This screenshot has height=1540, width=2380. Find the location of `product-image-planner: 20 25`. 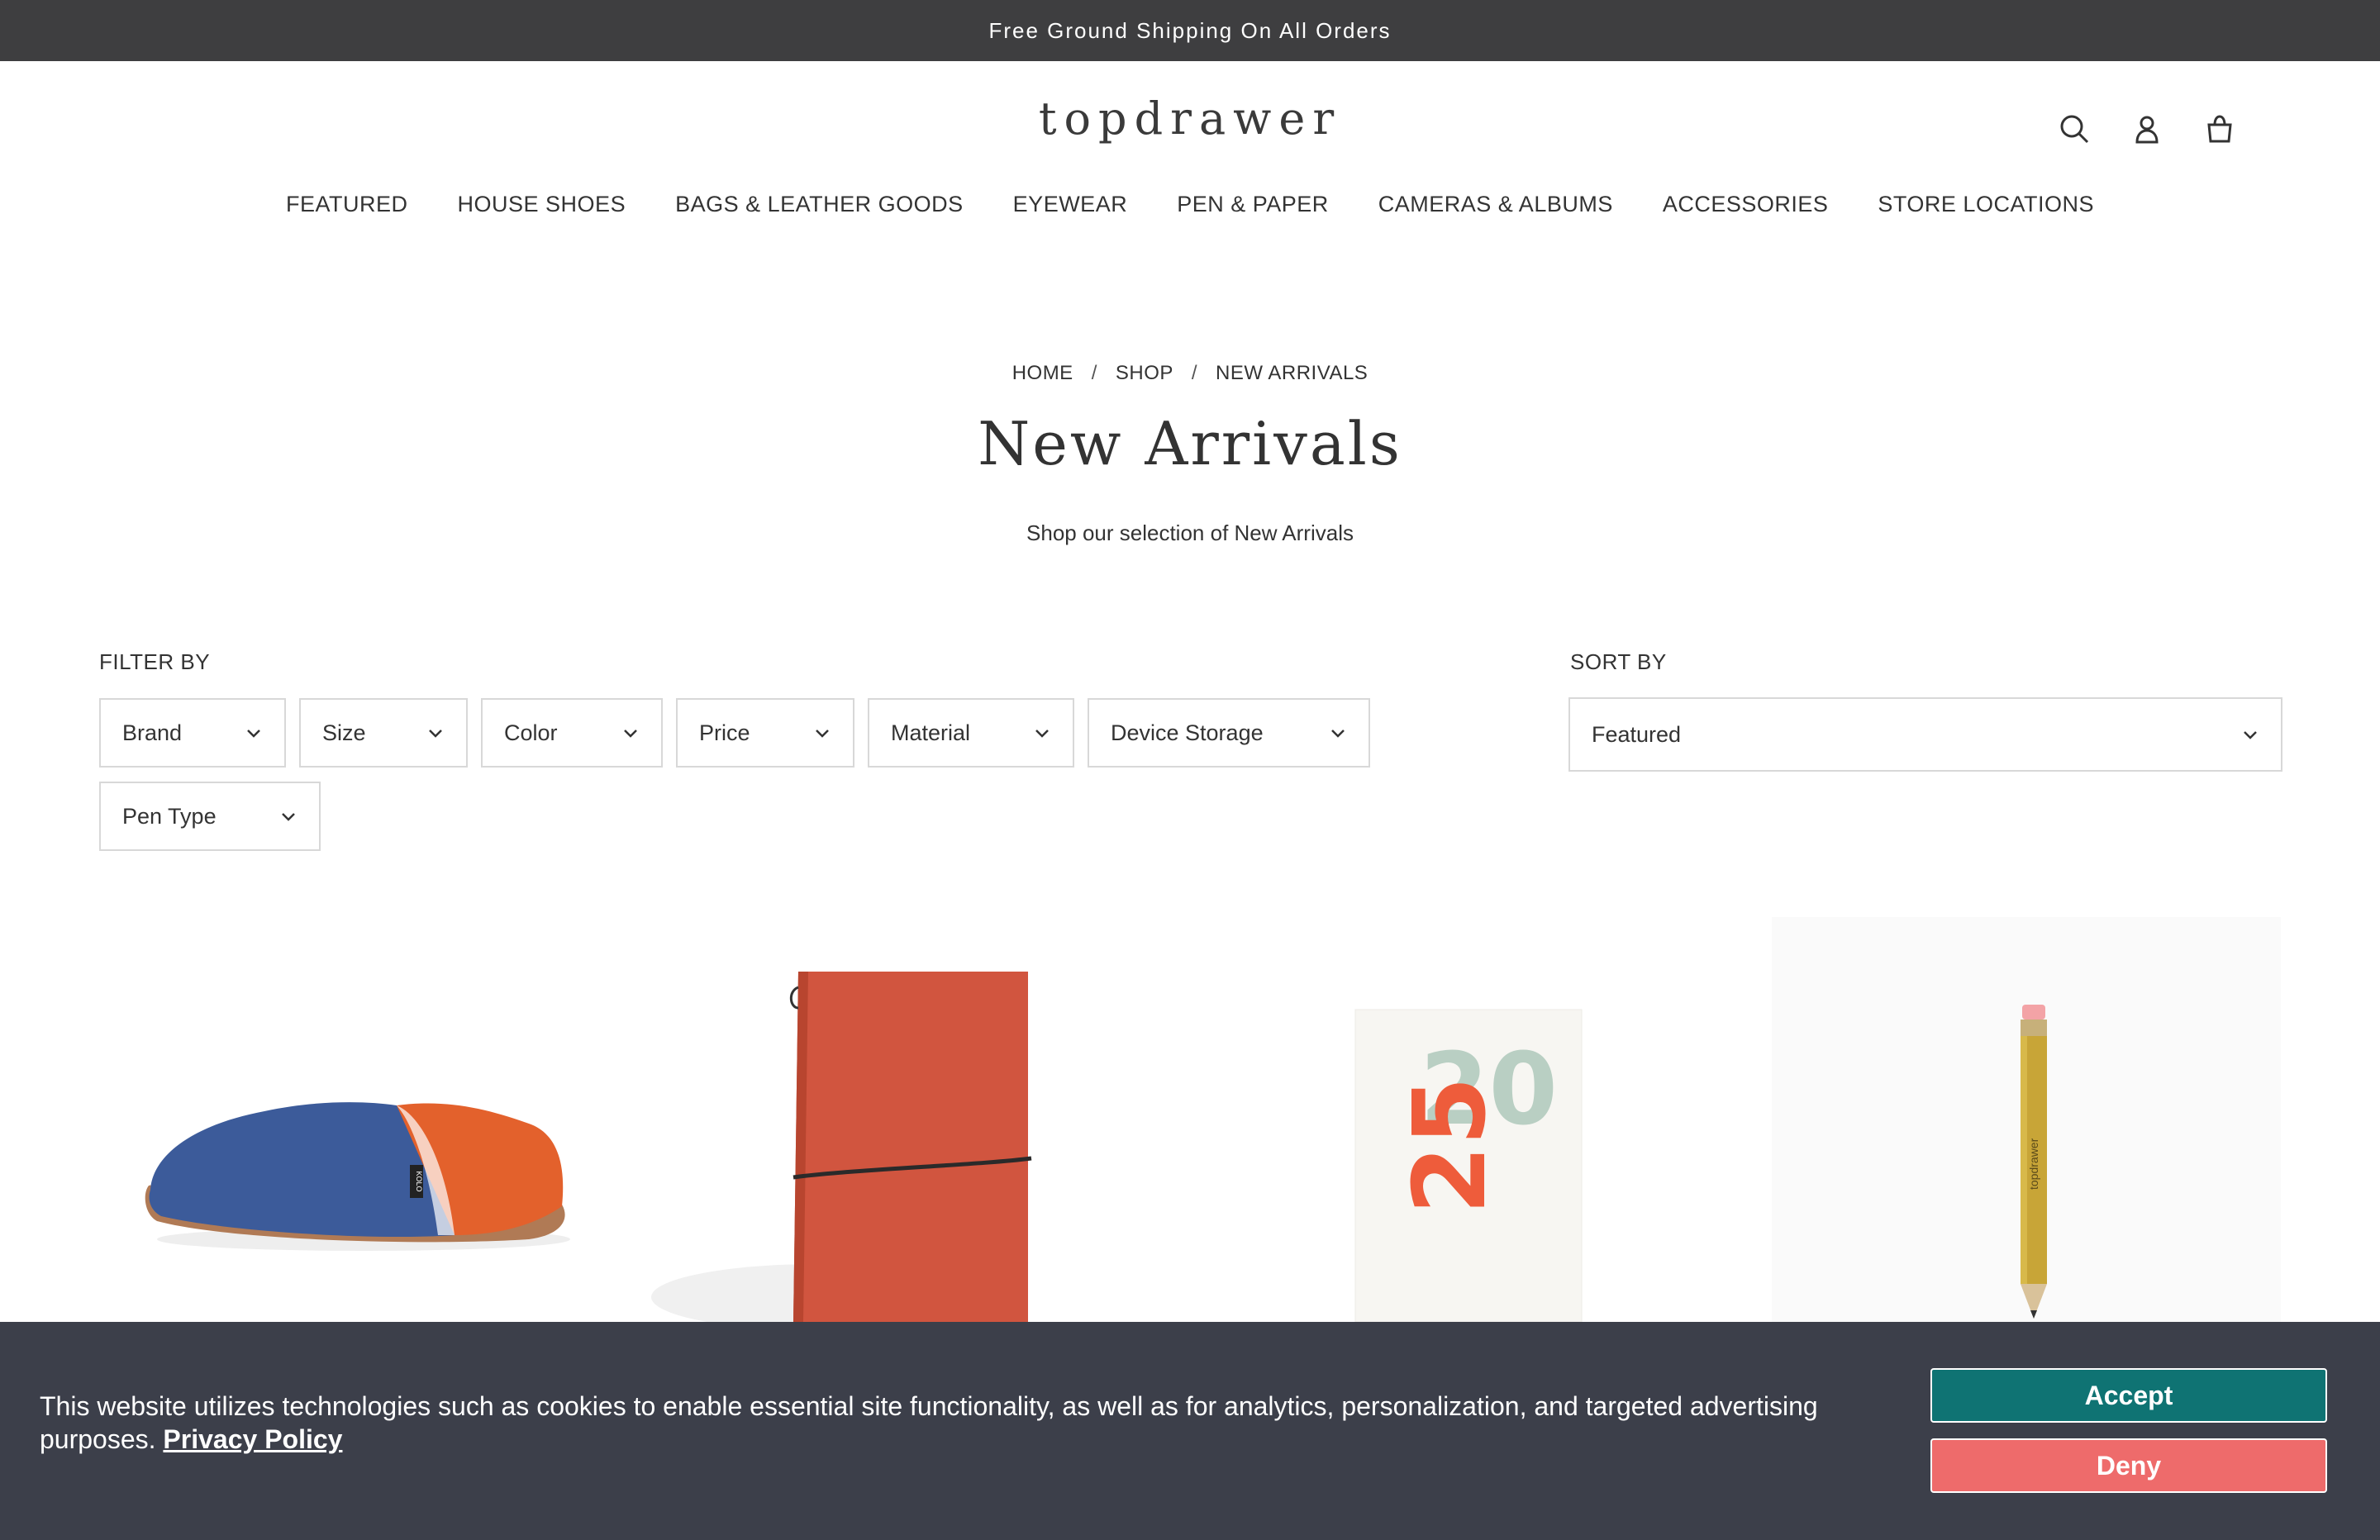

product-image-planner: 20 25 is located at coordinates (1468, 1165).